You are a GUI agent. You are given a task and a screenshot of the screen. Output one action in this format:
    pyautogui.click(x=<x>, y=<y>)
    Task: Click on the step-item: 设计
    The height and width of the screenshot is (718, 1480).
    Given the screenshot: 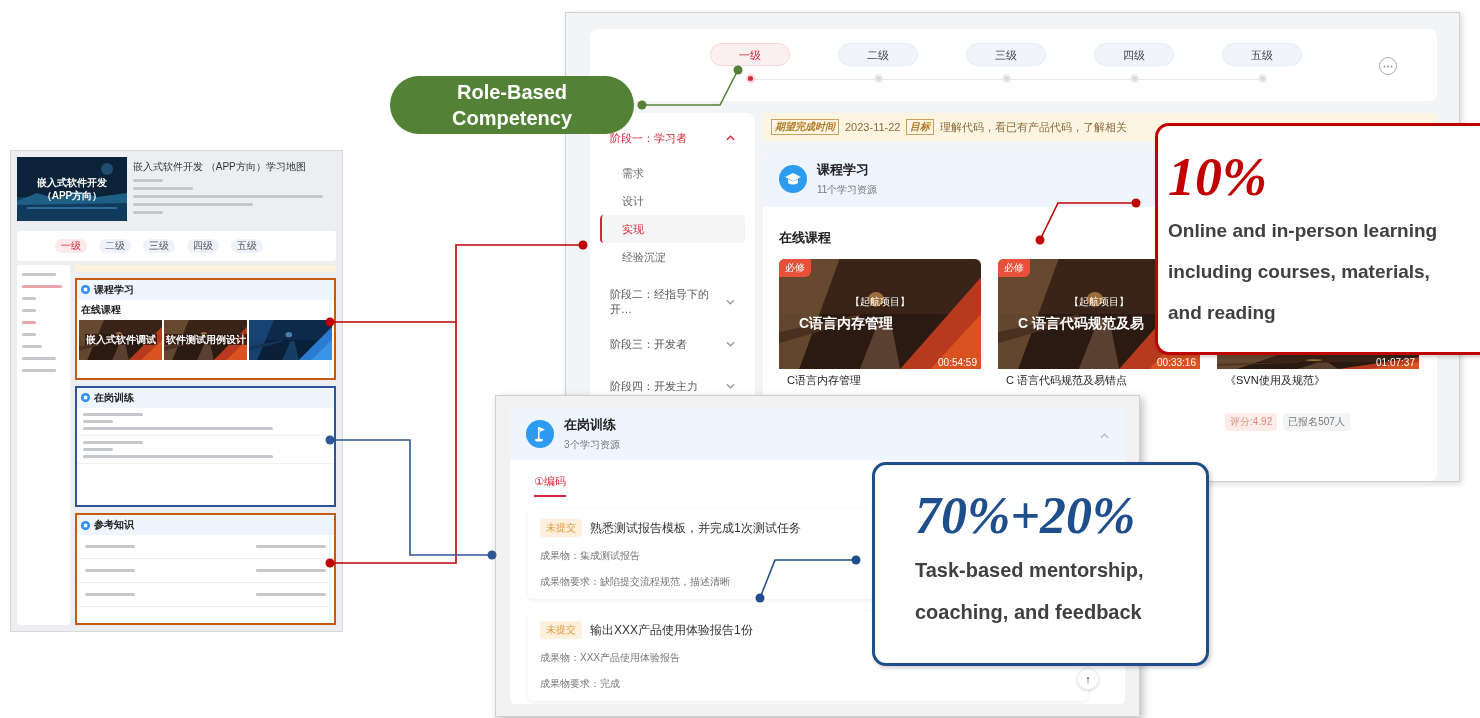 What is the action you would take?
    pyautogui.click(x=672, y=201)
    